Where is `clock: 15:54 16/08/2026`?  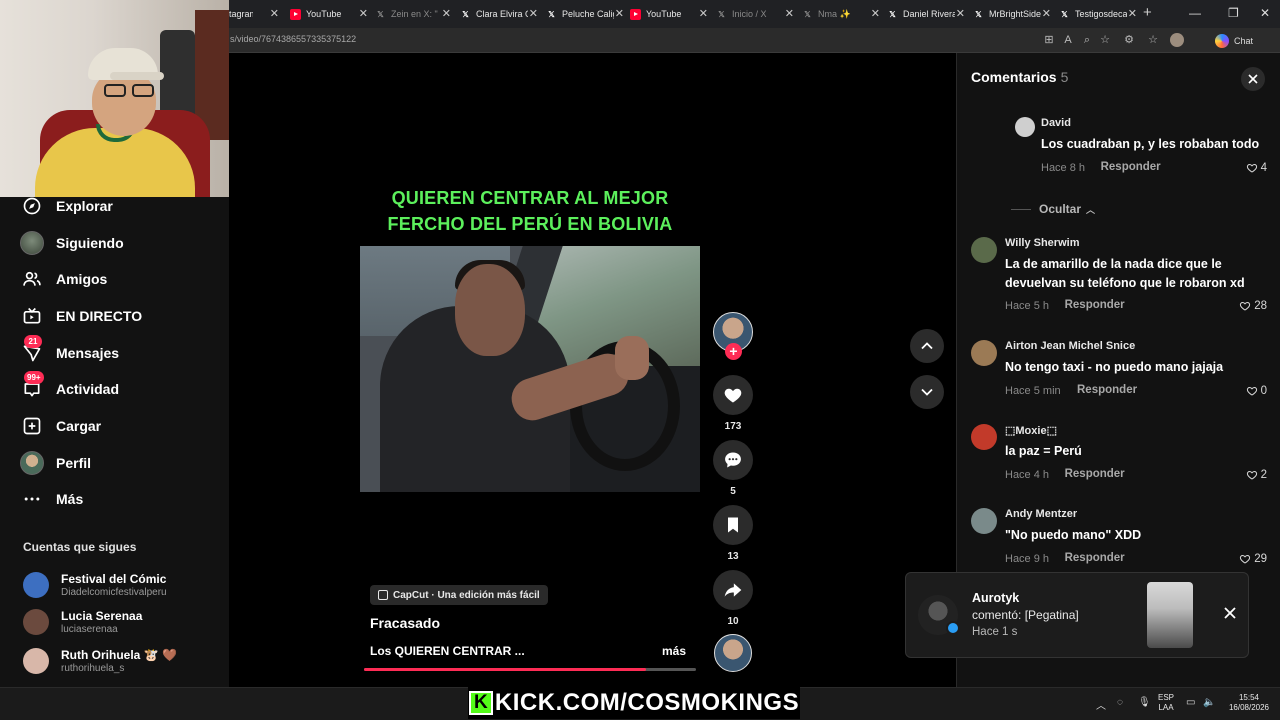
clock: 15:54 16/08/2026 is located at coordinates (1249, 703).